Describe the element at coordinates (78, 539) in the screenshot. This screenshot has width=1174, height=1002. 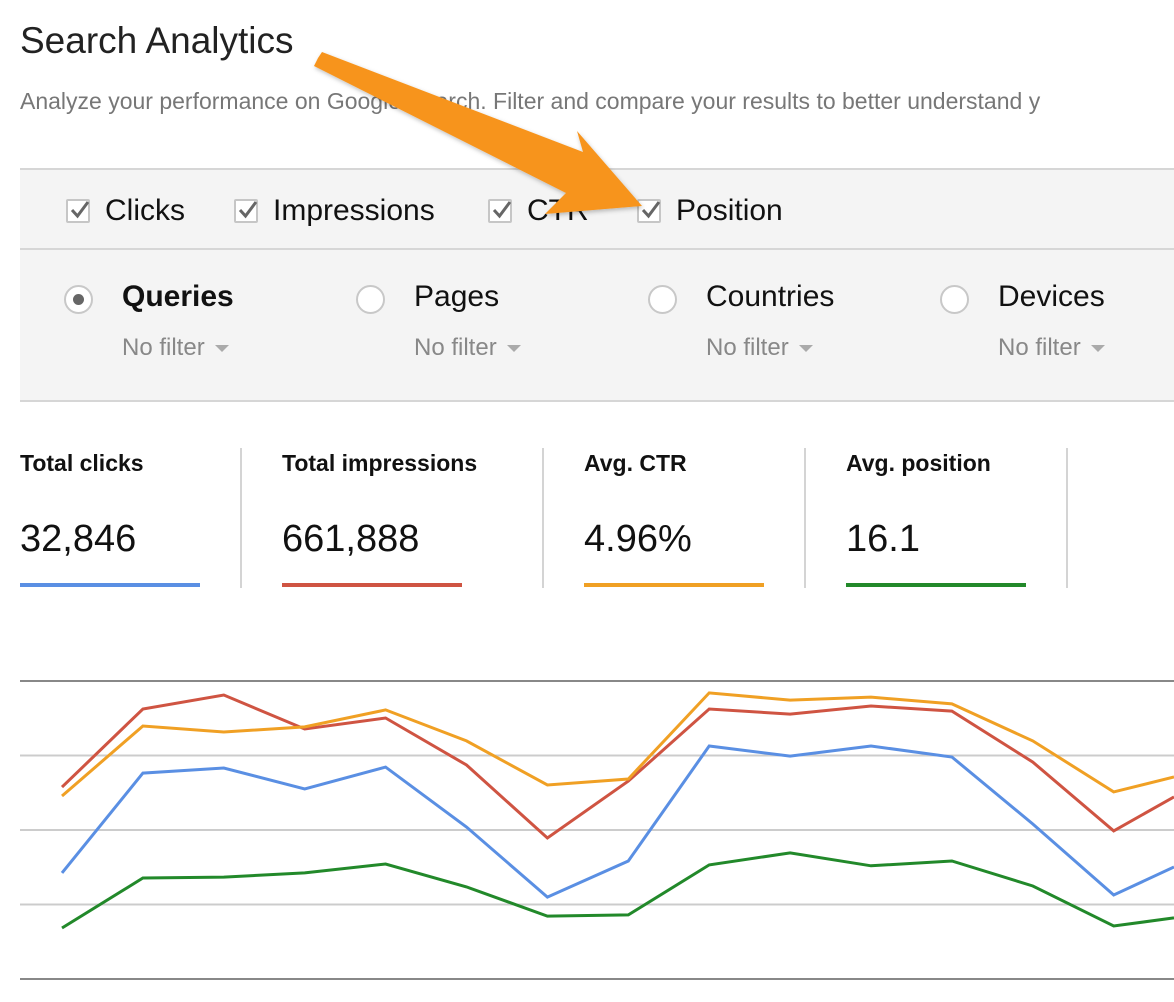
I see `total-value: 32,846` at that location.